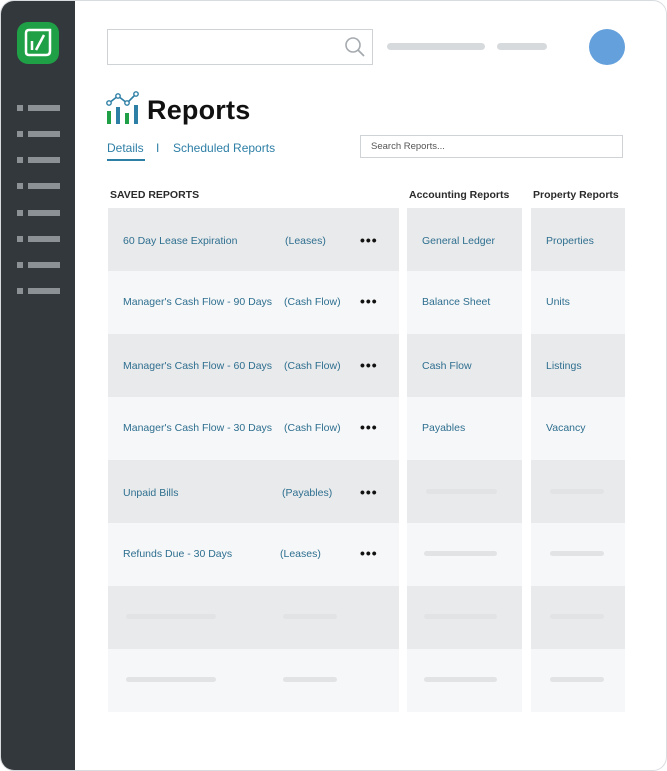 The height and width of the screenshot is (771, 667). What do you see at coordinates (456, 302) in the screenshot?
I see `accounting-report-link: Balance Sheet` at bounding box center [456, 302].